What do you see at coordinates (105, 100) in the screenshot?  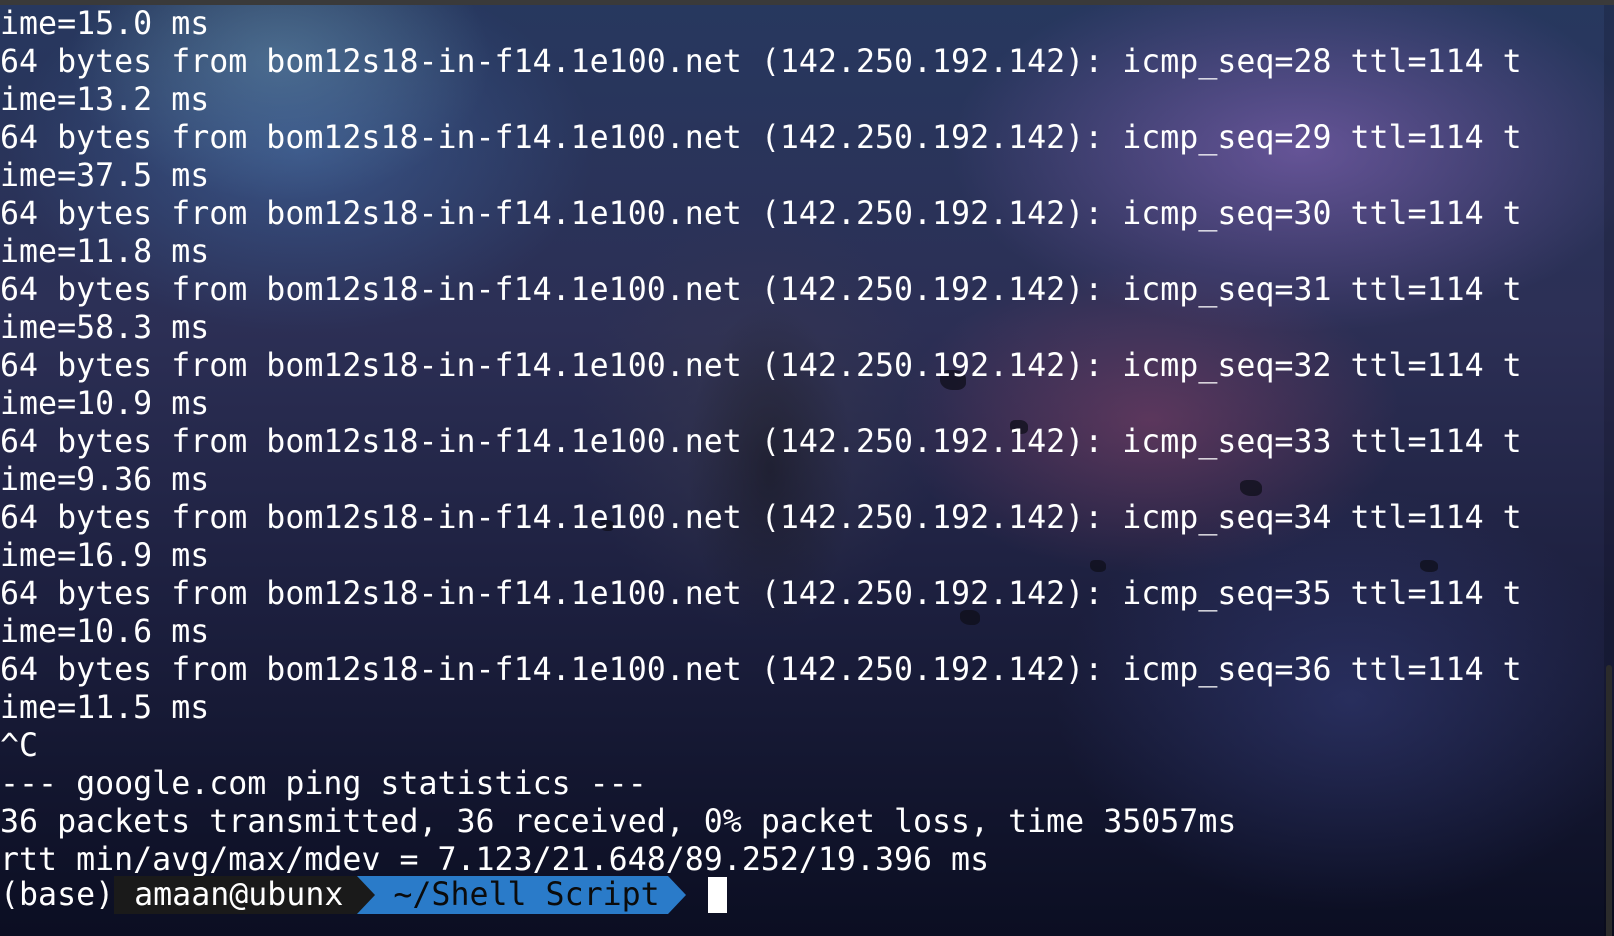 I see `terminal-line: ime=13.2 ms` at bounding box center [105, 100].